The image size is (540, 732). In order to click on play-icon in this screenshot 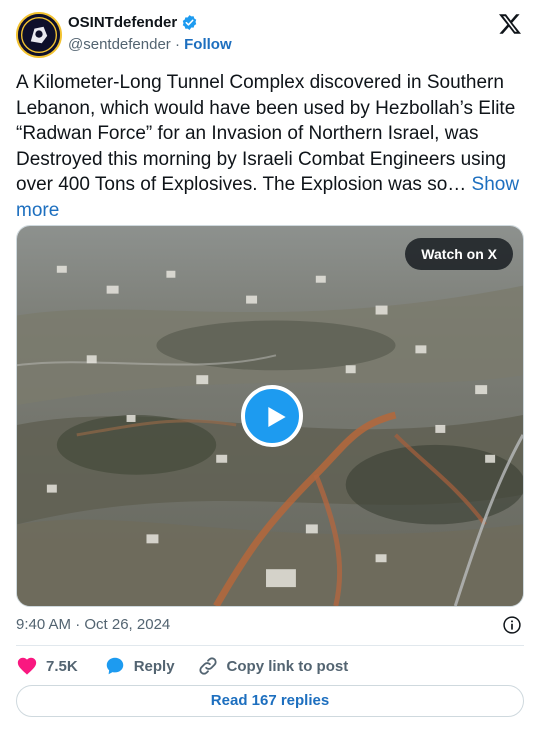, I will do `click(277, 417)`.